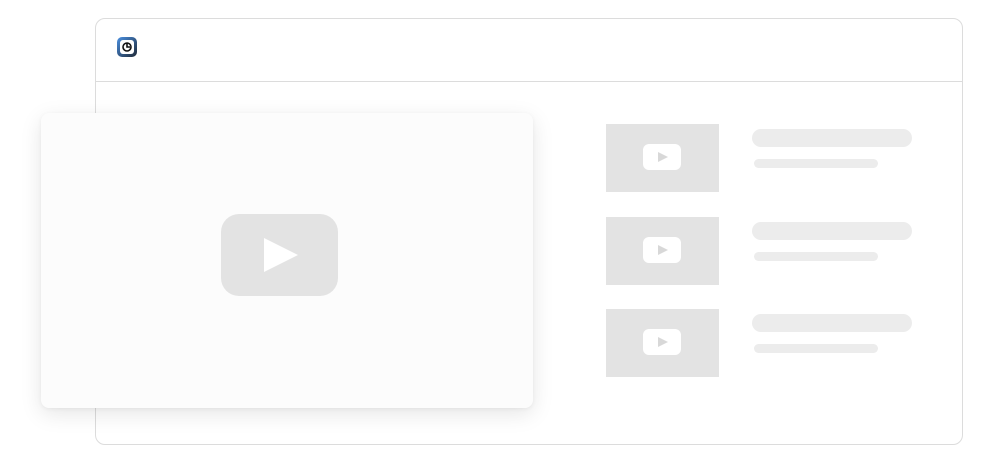  What do you see at coordinates (279, 255) in the screenshot?
I see `play-button` at bounding box center [279, 255].